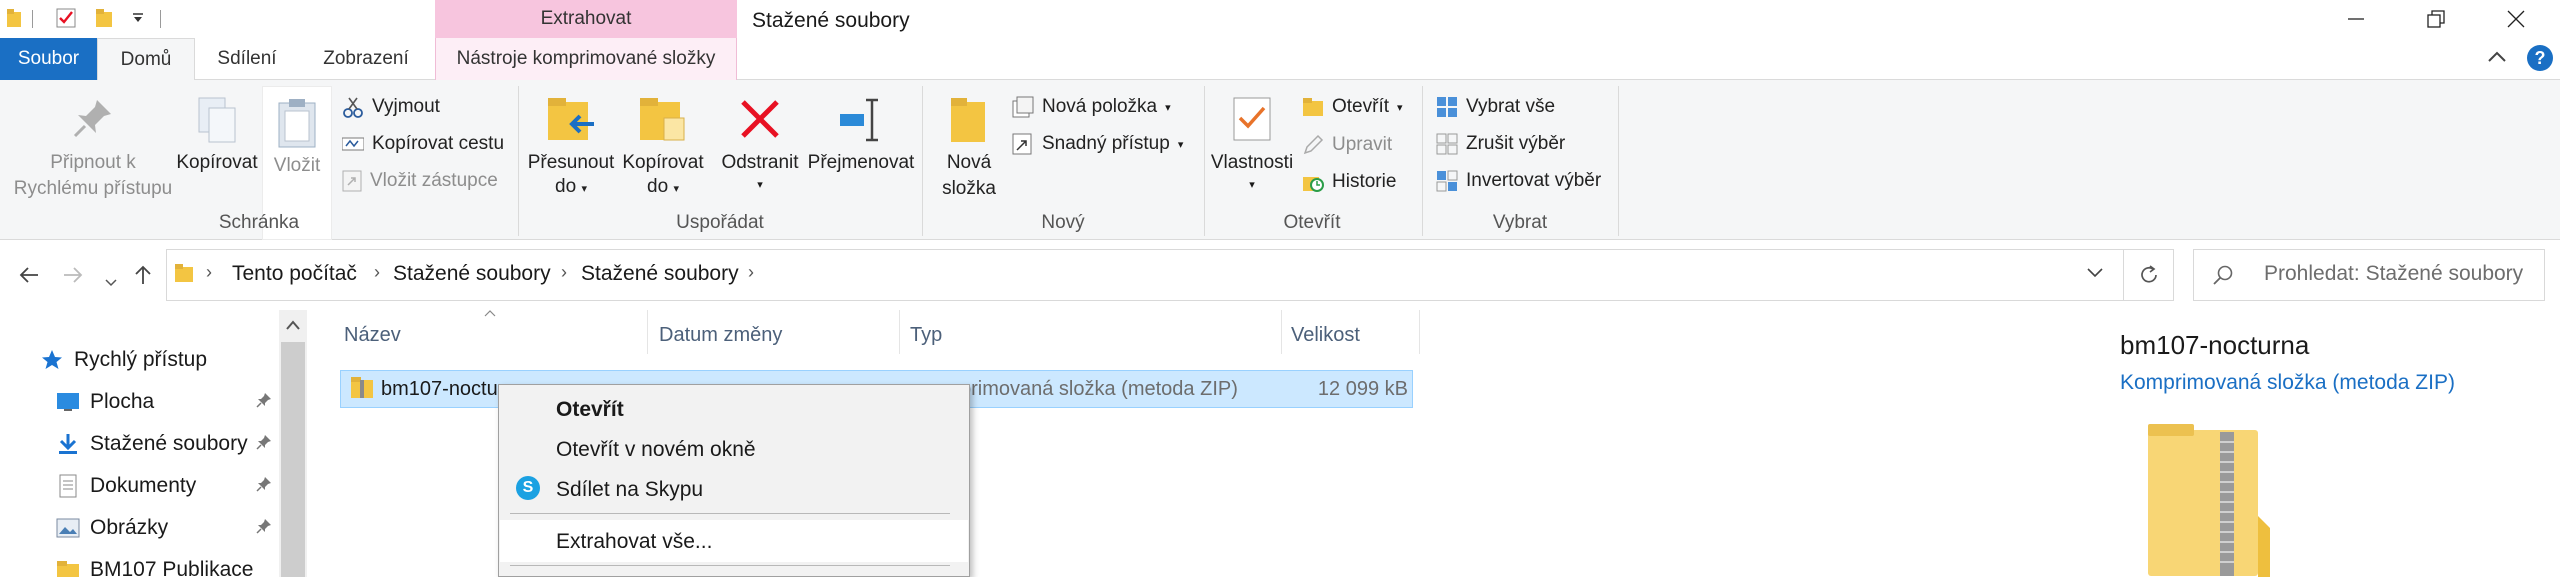 The width and height of the screenshot is (2560, 577). I want to click on nav-bm107-publikace: BM107 Publikace, so click(154, 563).